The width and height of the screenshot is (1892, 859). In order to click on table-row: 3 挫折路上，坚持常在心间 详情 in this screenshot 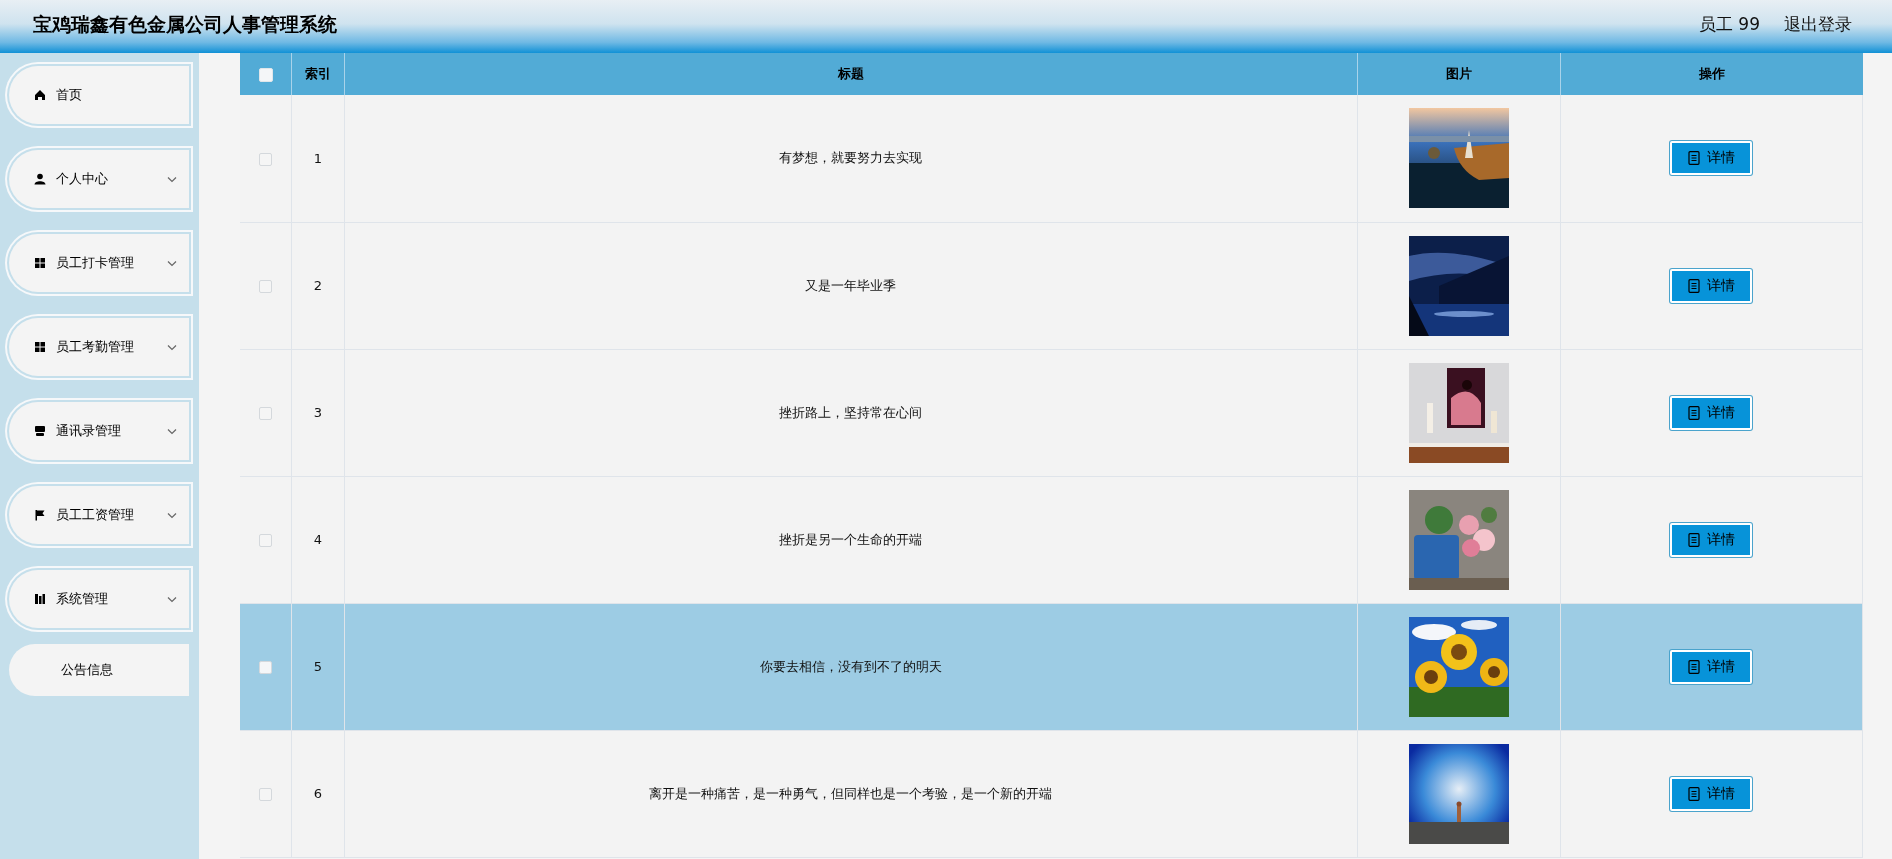, I will do `click(1051, 412)`.